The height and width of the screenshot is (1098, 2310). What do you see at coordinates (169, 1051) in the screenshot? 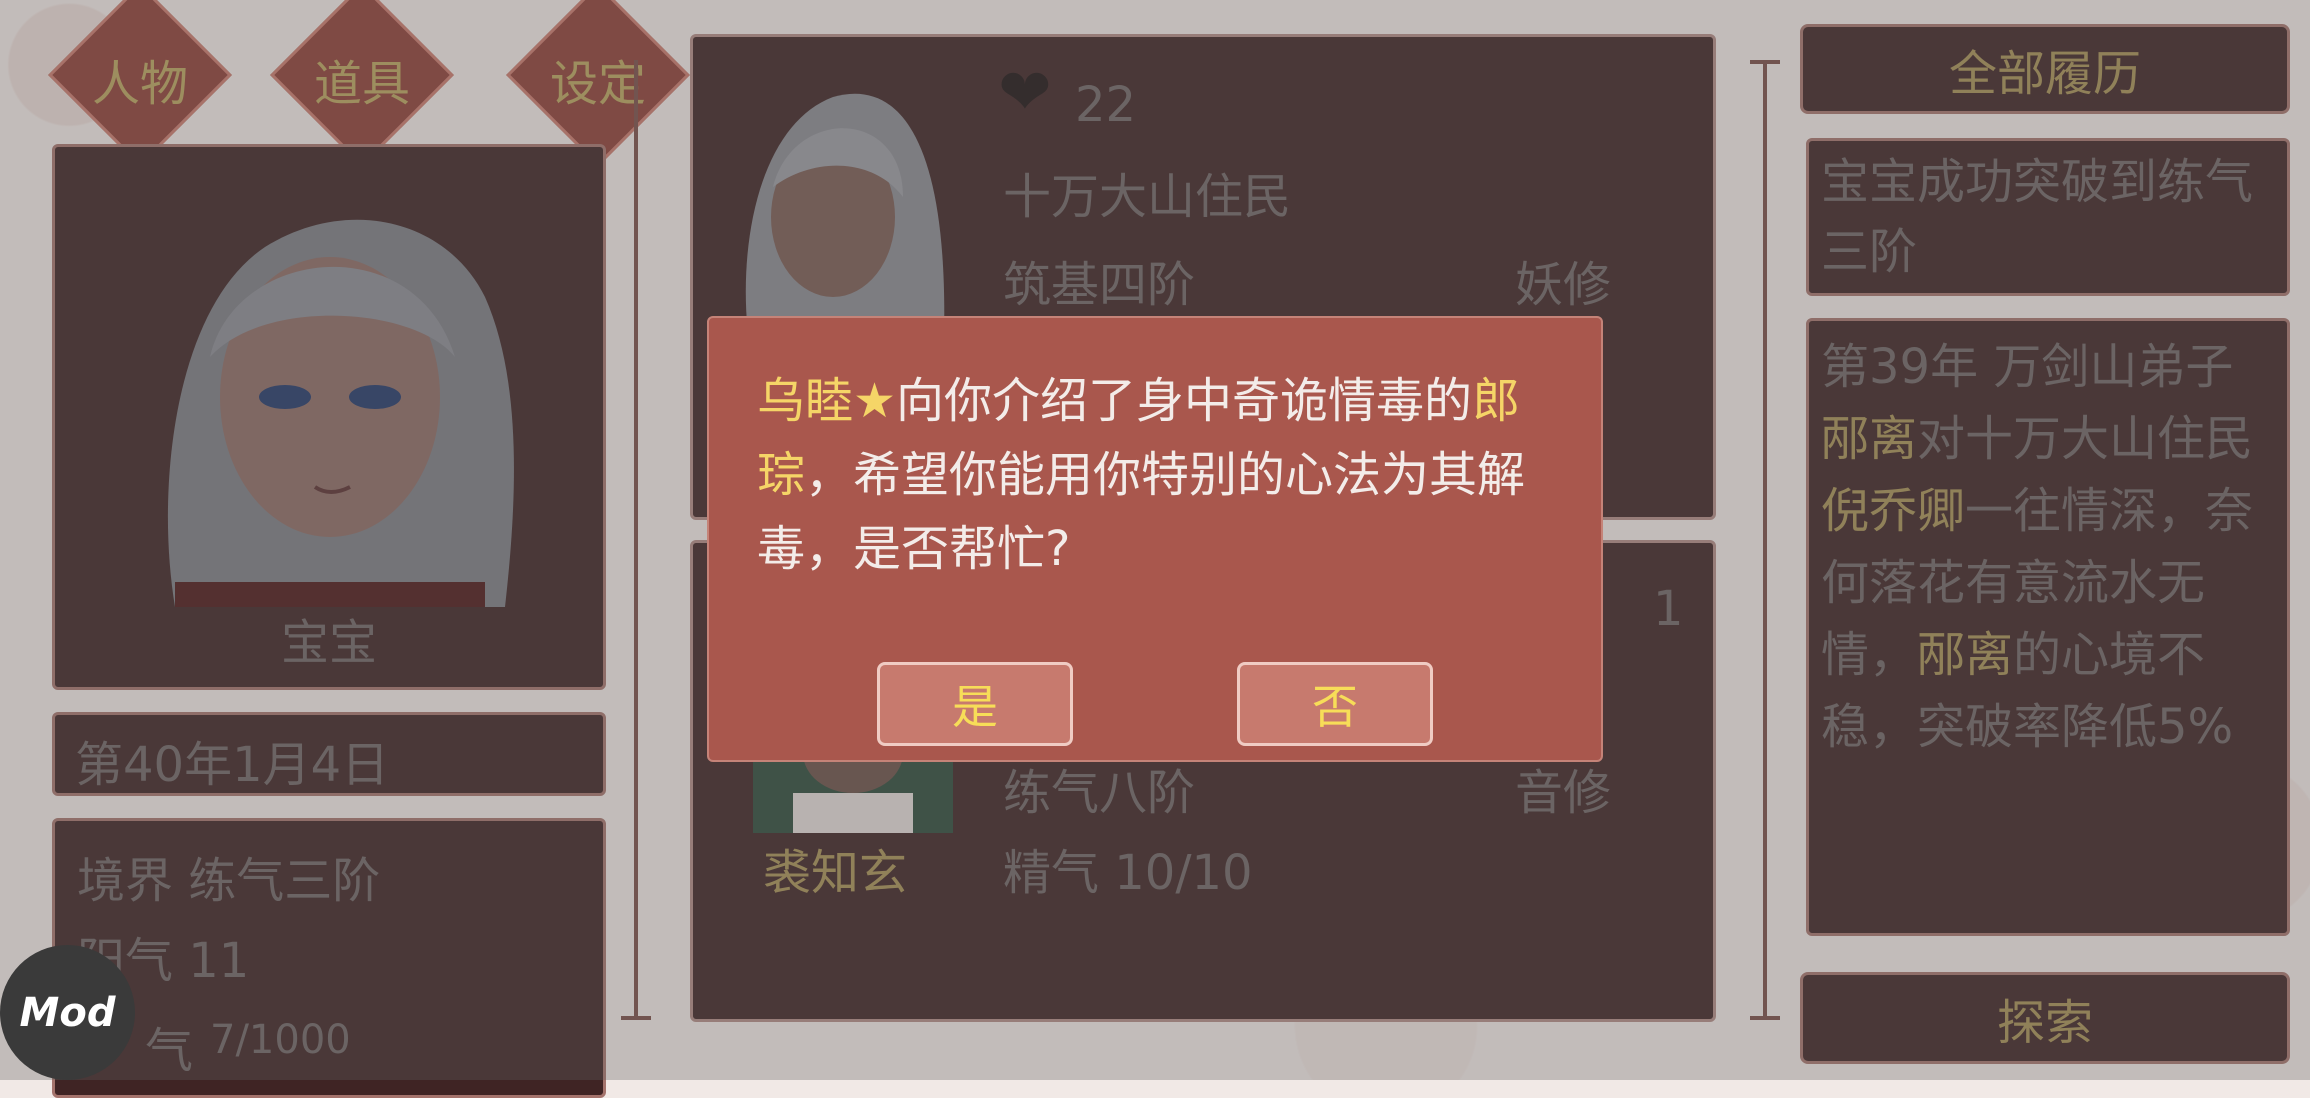
I see `qi-stat-prefix: 气` at bounding box center [169, 1051].